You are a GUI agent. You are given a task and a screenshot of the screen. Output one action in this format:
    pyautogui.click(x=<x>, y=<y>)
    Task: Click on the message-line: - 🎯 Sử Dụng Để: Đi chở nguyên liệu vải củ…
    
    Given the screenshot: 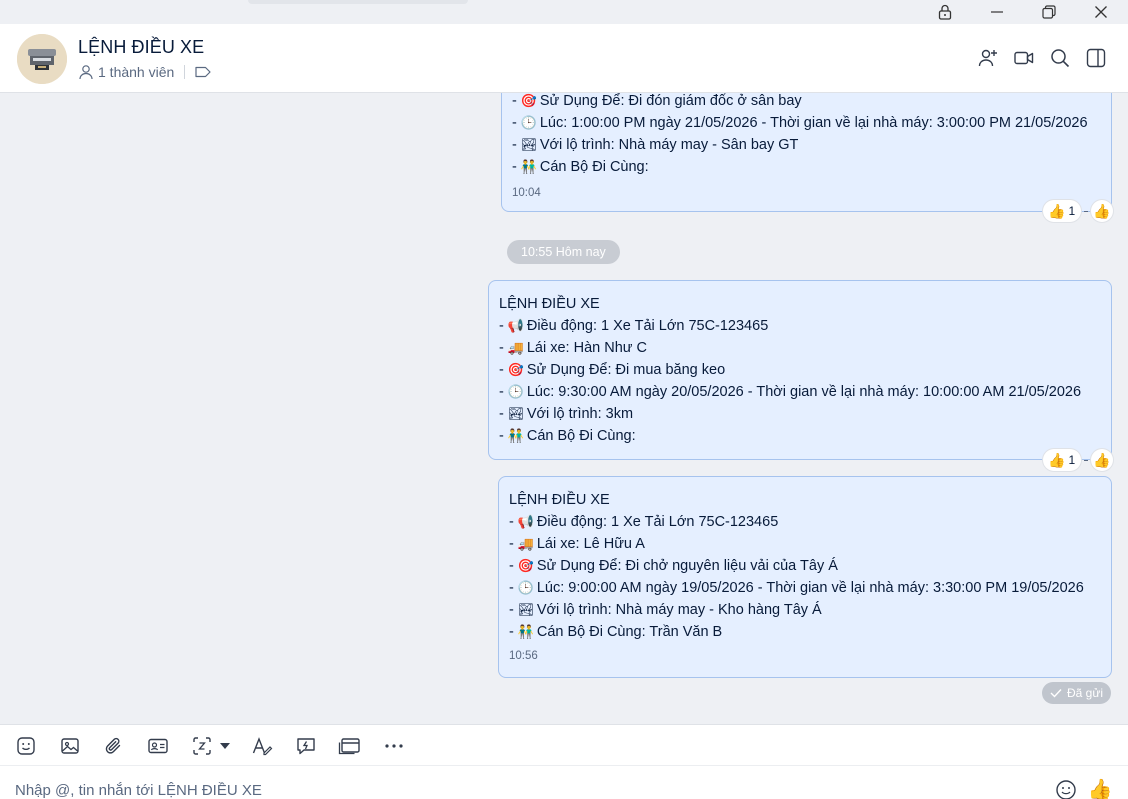 What is the action you would take?
    pyautogui.click(x=673, y=566)
    